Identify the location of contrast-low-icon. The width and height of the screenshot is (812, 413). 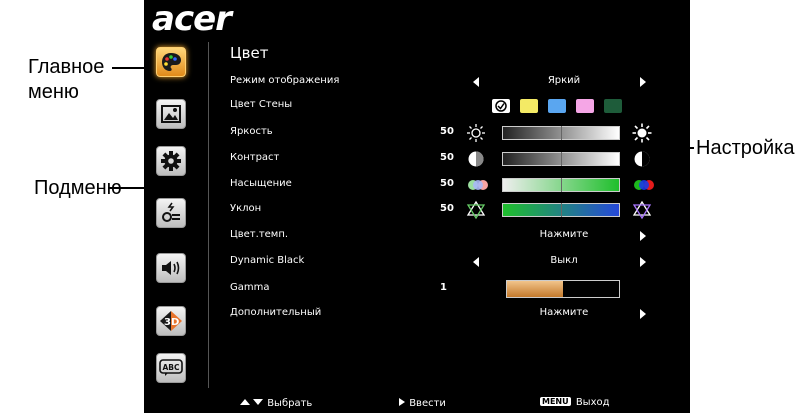
(476, 161).